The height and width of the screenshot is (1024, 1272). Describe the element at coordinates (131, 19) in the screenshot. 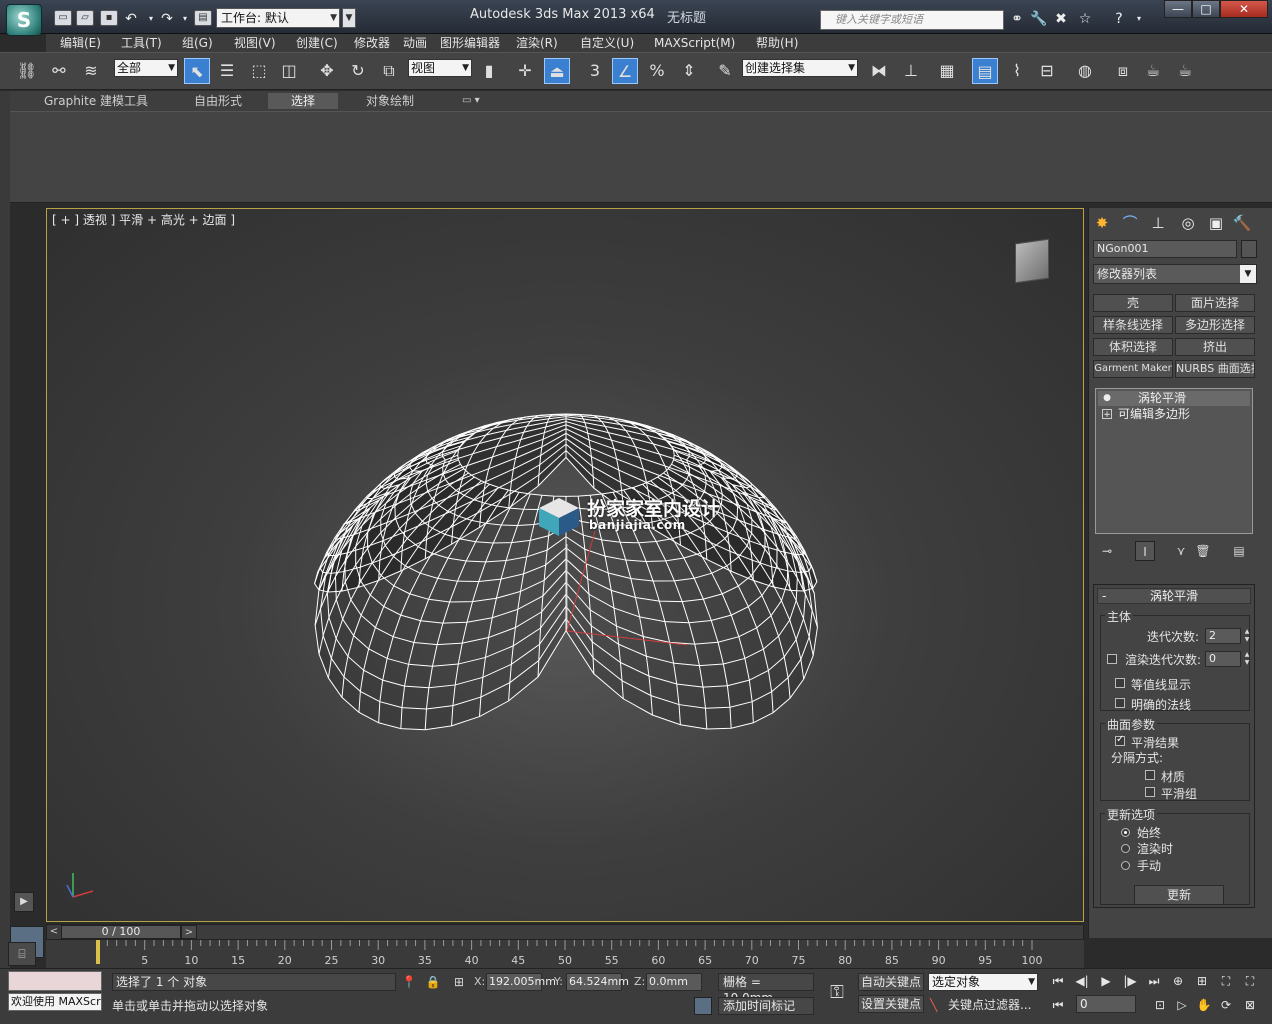

I see `undo-icon: ↶` at that location.